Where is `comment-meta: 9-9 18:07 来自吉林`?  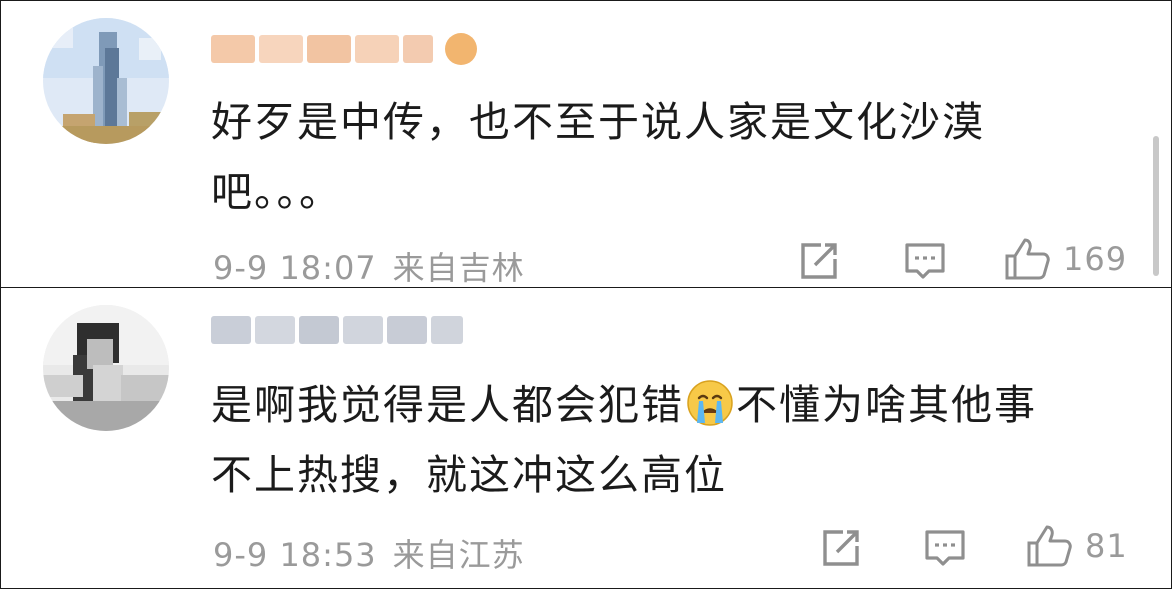 comment-meta: 9-9 18:07 来自吉林 is located at coordinates (377, 266).